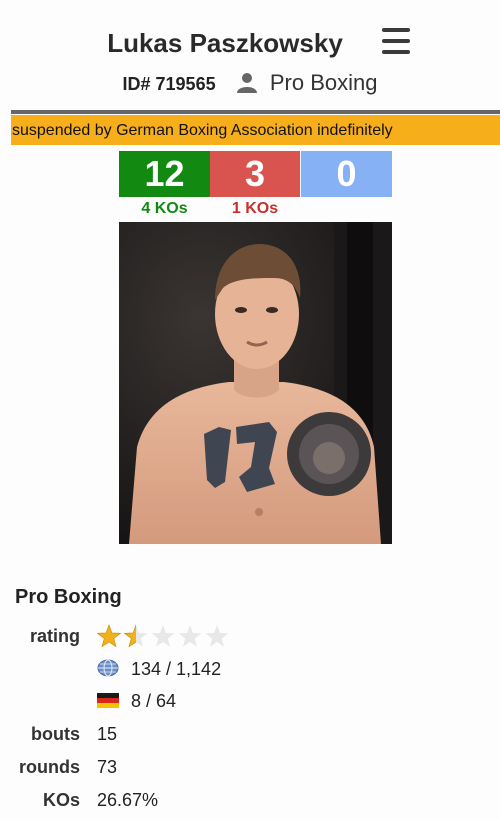 Image resolution: width=500 pixels, height=820 pixels. What do you see at coordinates (108, 700) in the screenshot?
I see `germany-flag-icon` at bounding box center [108, 700].